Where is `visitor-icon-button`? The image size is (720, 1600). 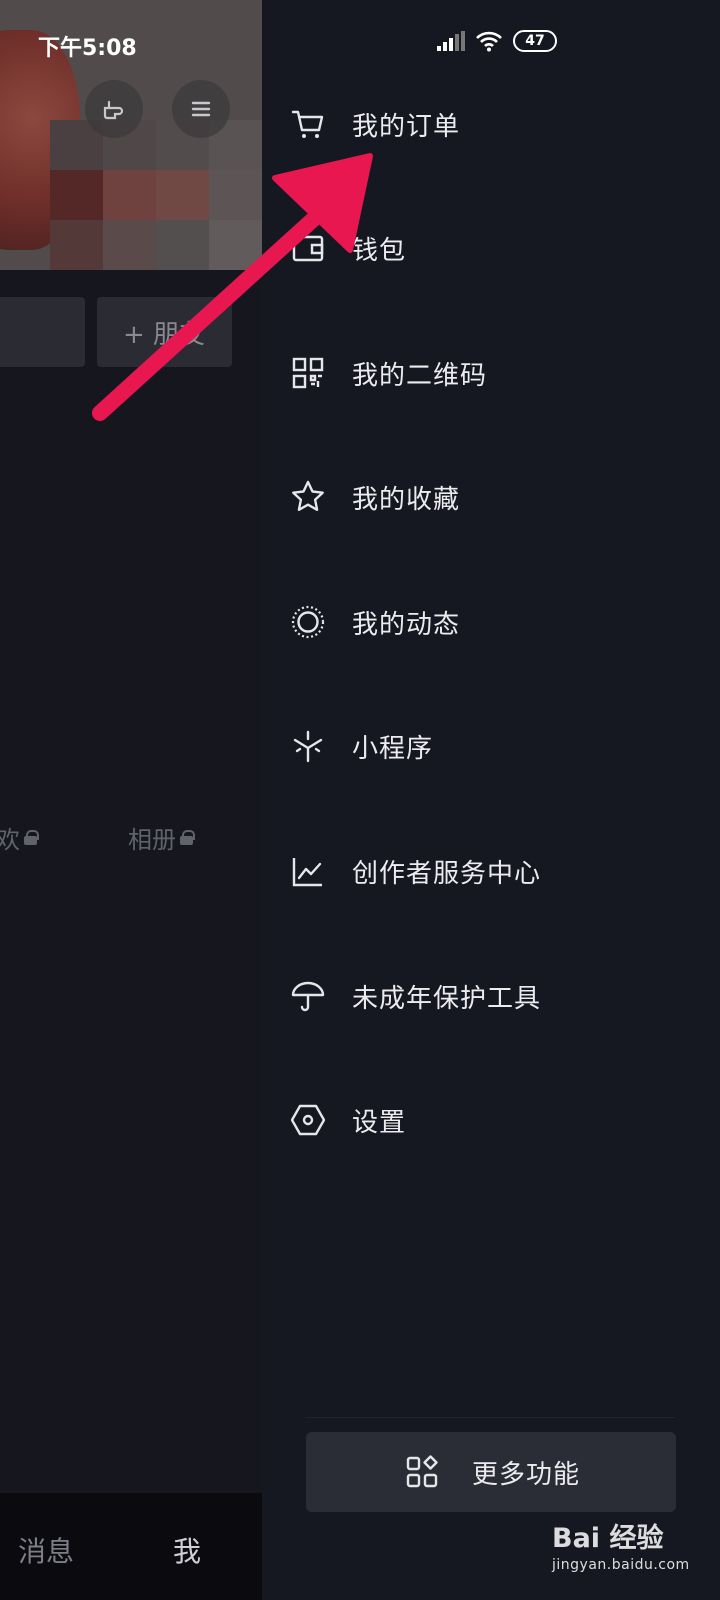
visitor-icon-button is located at coordinates (114, 109).